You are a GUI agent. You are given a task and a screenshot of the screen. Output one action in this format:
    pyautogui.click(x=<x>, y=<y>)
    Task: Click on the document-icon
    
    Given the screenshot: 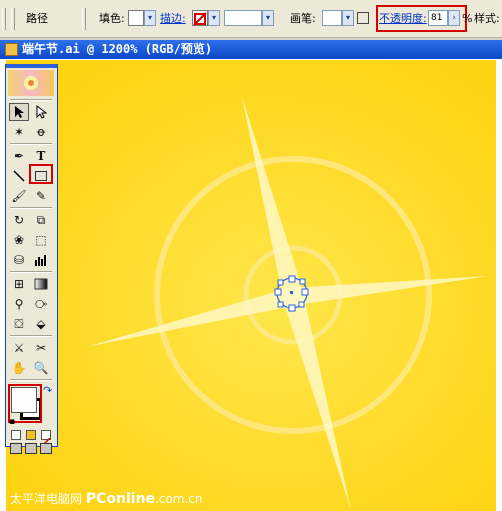 What is the action you would take?
    pyautogui.click(x=11, y=49)
    